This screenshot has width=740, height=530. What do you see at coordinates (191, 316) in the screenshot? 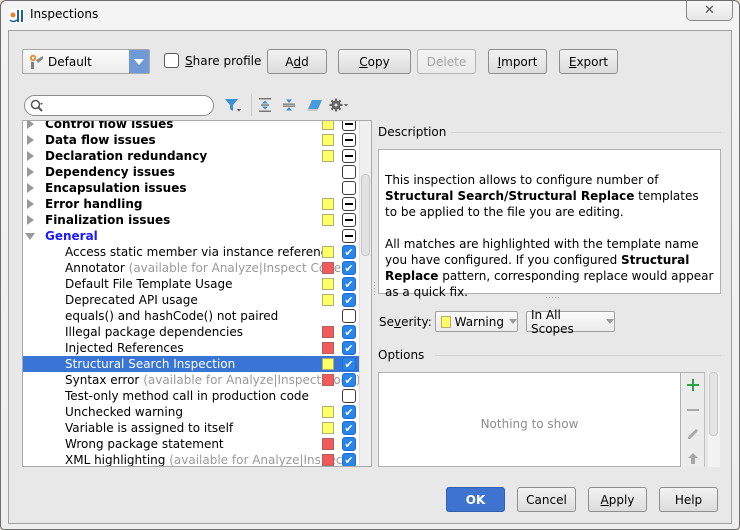
I see `tree-inspection-row: equals() and hashCode() not paired` at bounding box center [191, 316].